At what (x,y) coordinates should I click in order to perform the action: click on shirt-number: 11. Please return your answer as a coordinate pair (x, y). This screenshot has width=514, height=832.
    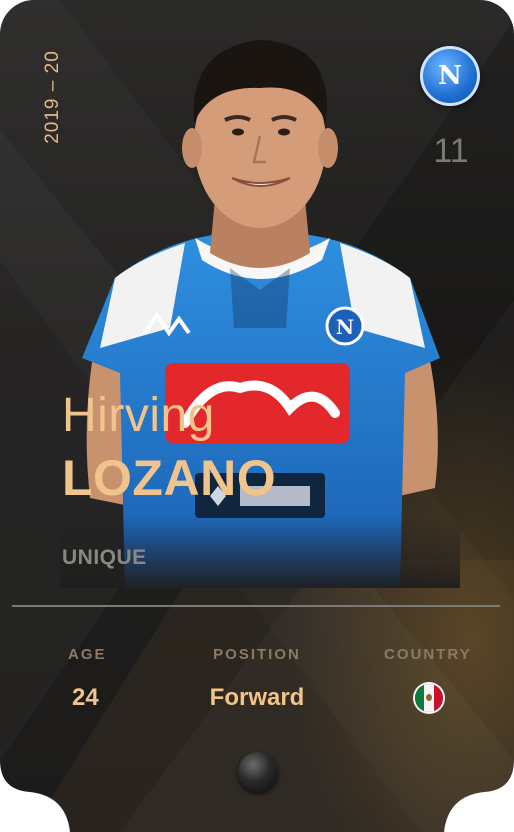
    Looking at the image, I should click on (451, 151).